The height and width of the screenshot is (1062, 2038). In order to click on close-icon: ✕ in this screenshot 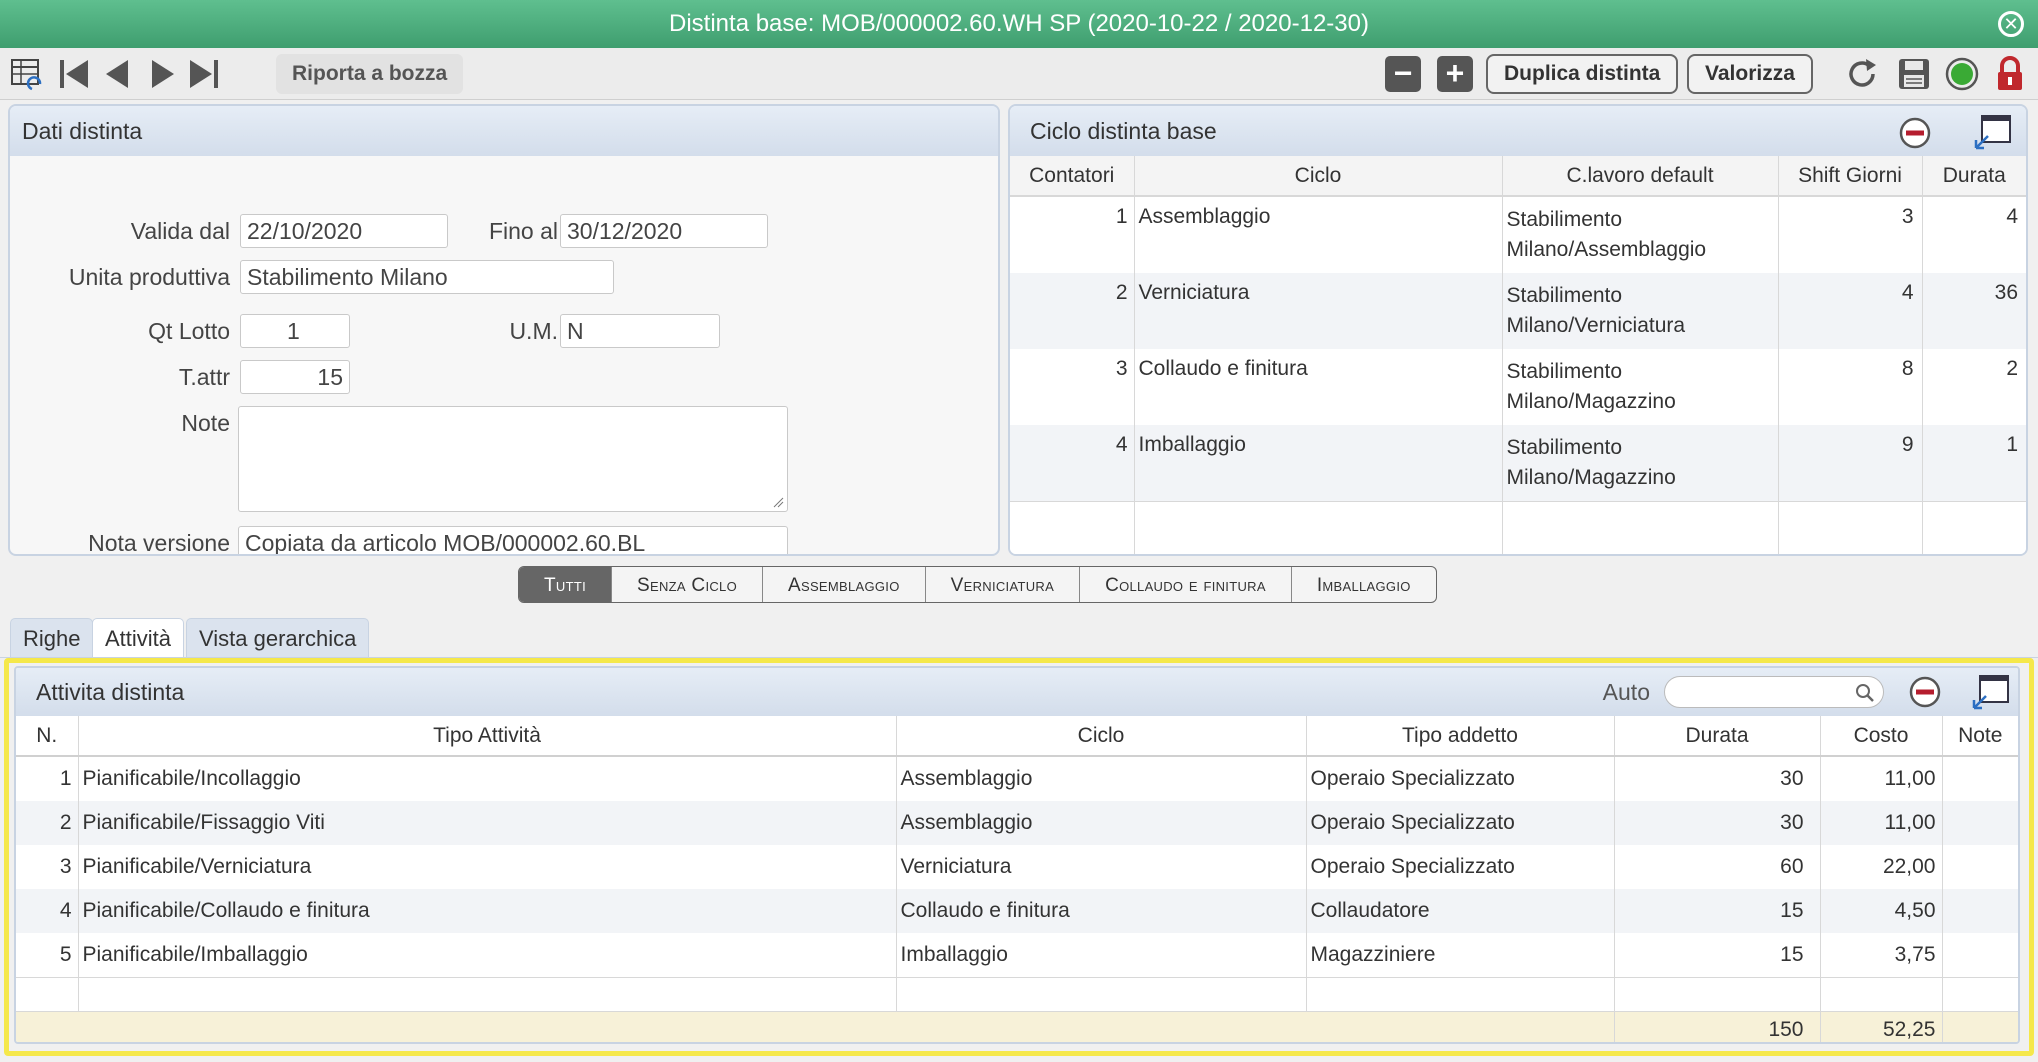, I will do `click(2011, 24)`.